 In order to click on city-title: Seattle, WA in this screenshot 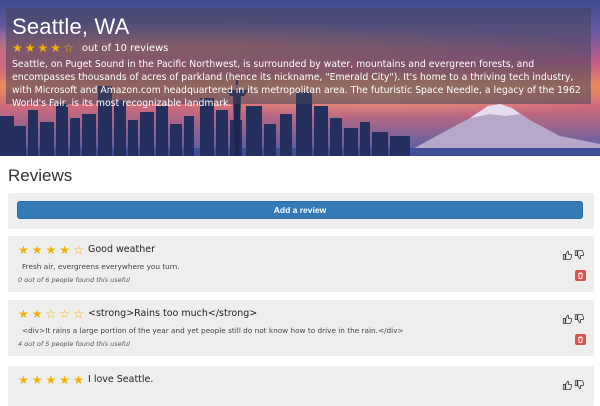, I will do `click(71, 26)`.